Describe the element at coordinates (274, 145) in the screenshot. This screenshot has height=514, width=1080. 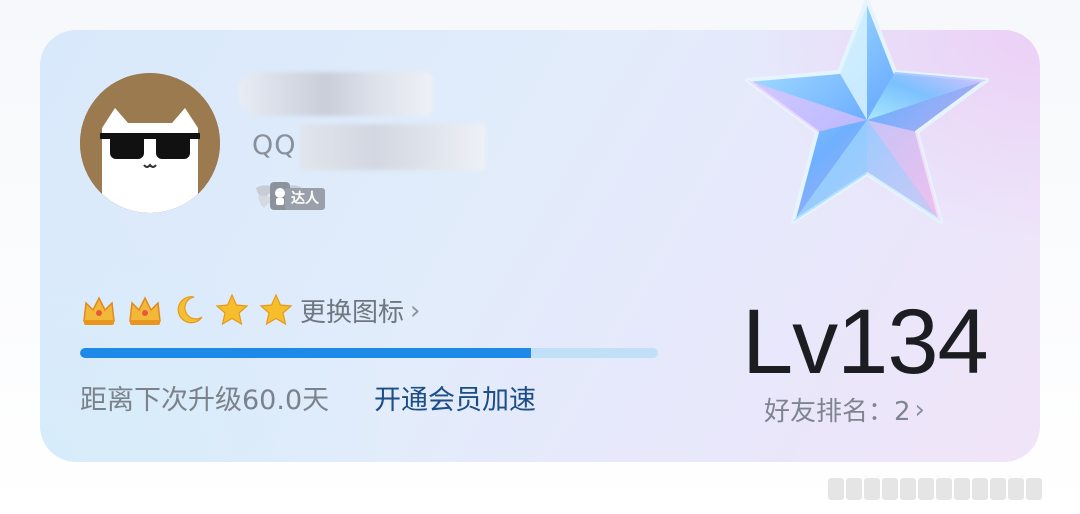
I see `qq-number-label: QQ` at that location.